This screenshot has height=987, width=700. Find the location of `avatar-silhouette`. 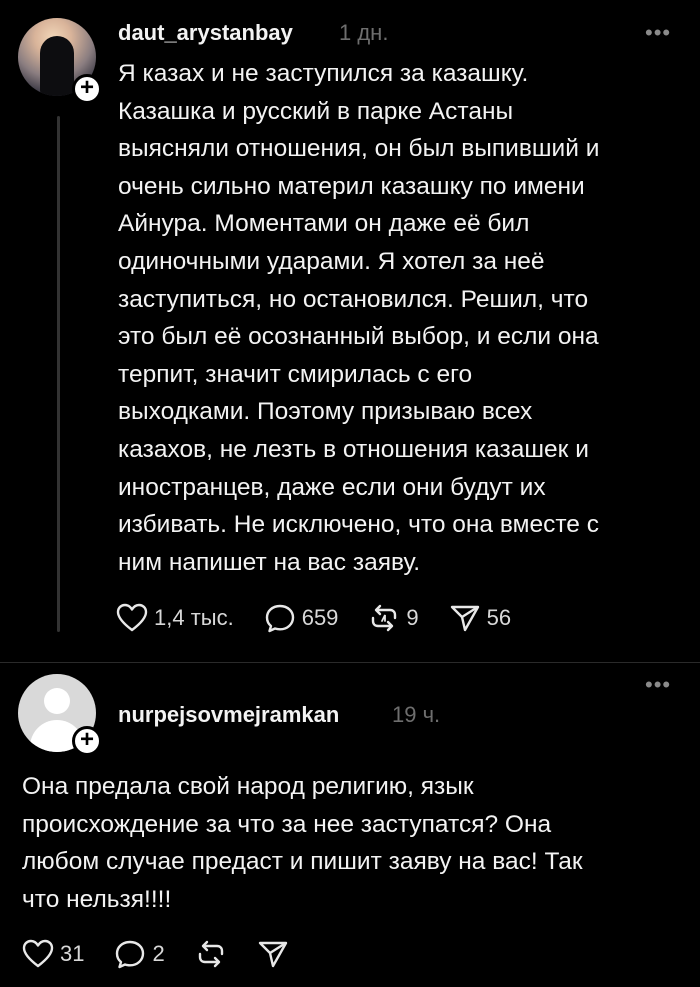

avatar-silhouette is located at coordinates (57, 66).